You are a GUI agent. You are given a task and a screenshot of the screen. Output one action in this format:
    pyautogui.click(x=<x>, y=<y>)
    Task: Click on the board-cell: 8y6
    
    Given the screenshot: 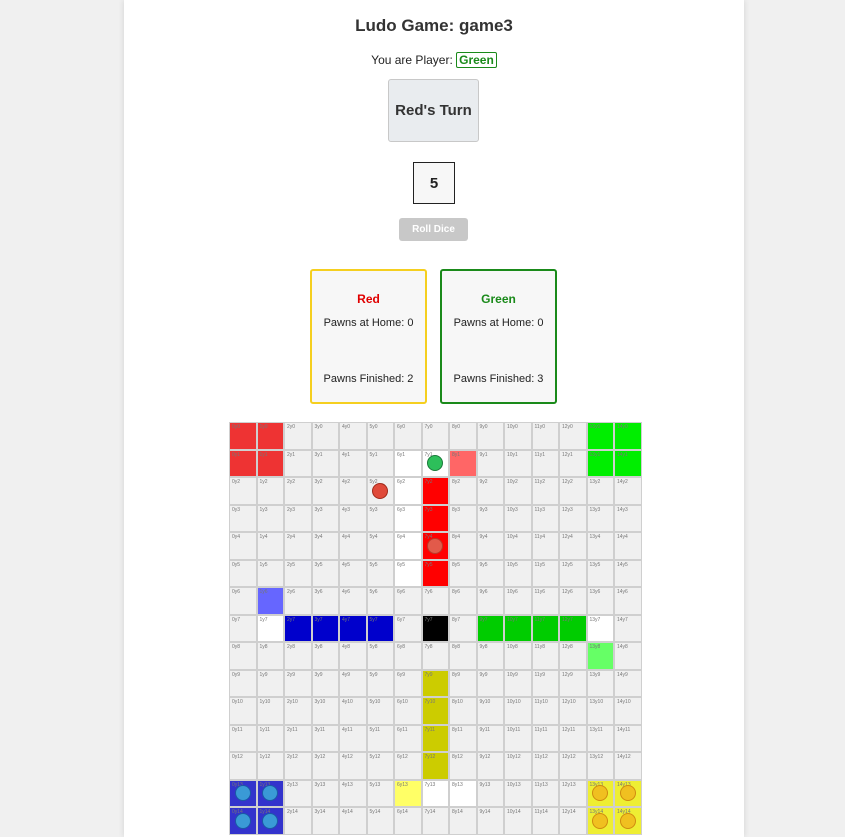 What is the action you would take?
    pyautogui.click(x=463, y=601)
    